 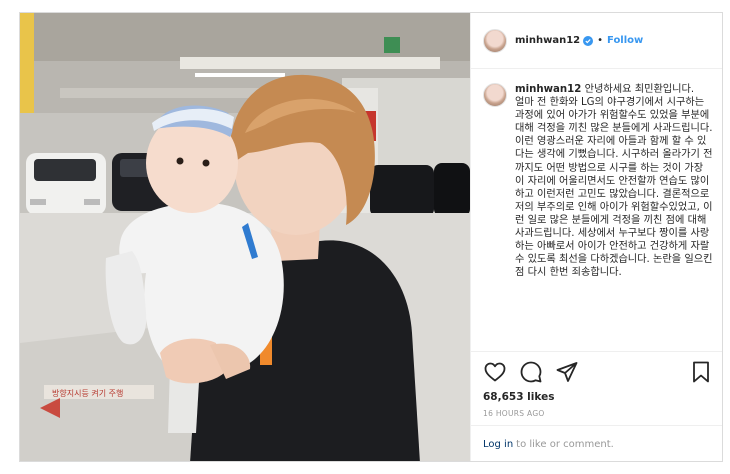 What do you see at coordinates (565, 444) in the screenshot?
I see `login-suffix: to like or comment.` at bounding box center [565, 444].